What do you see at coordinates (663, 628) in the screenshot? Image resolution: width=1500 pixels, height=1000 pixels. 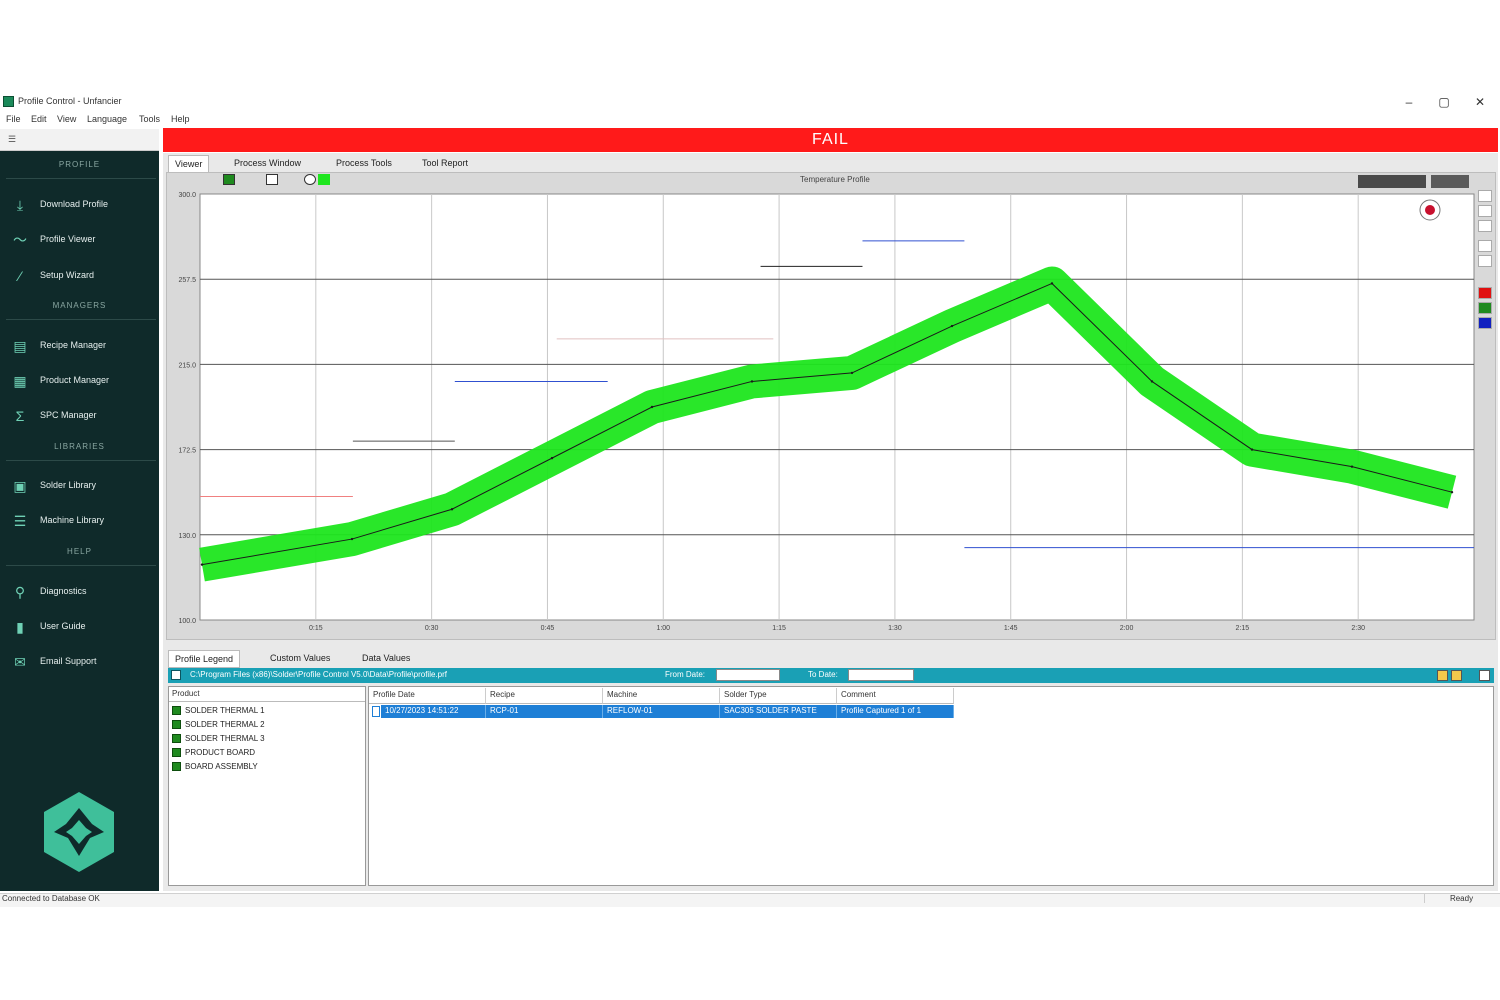 I see `x-tick-label: 1:00` at bounding box center [663, 628].